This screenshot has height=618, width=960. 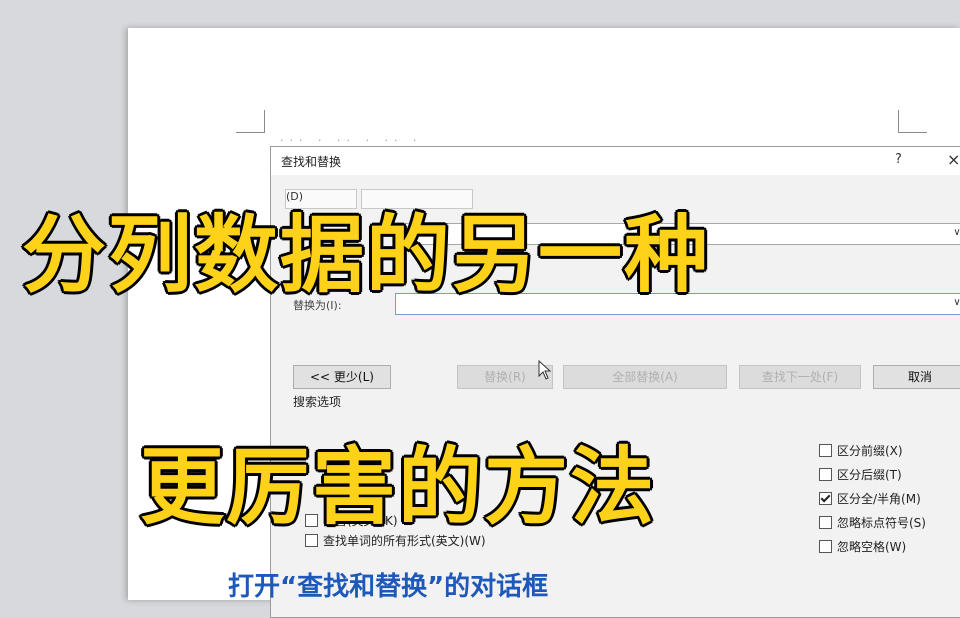 I want to click on less-button: << 更少(L), so click(x=342, y=377).